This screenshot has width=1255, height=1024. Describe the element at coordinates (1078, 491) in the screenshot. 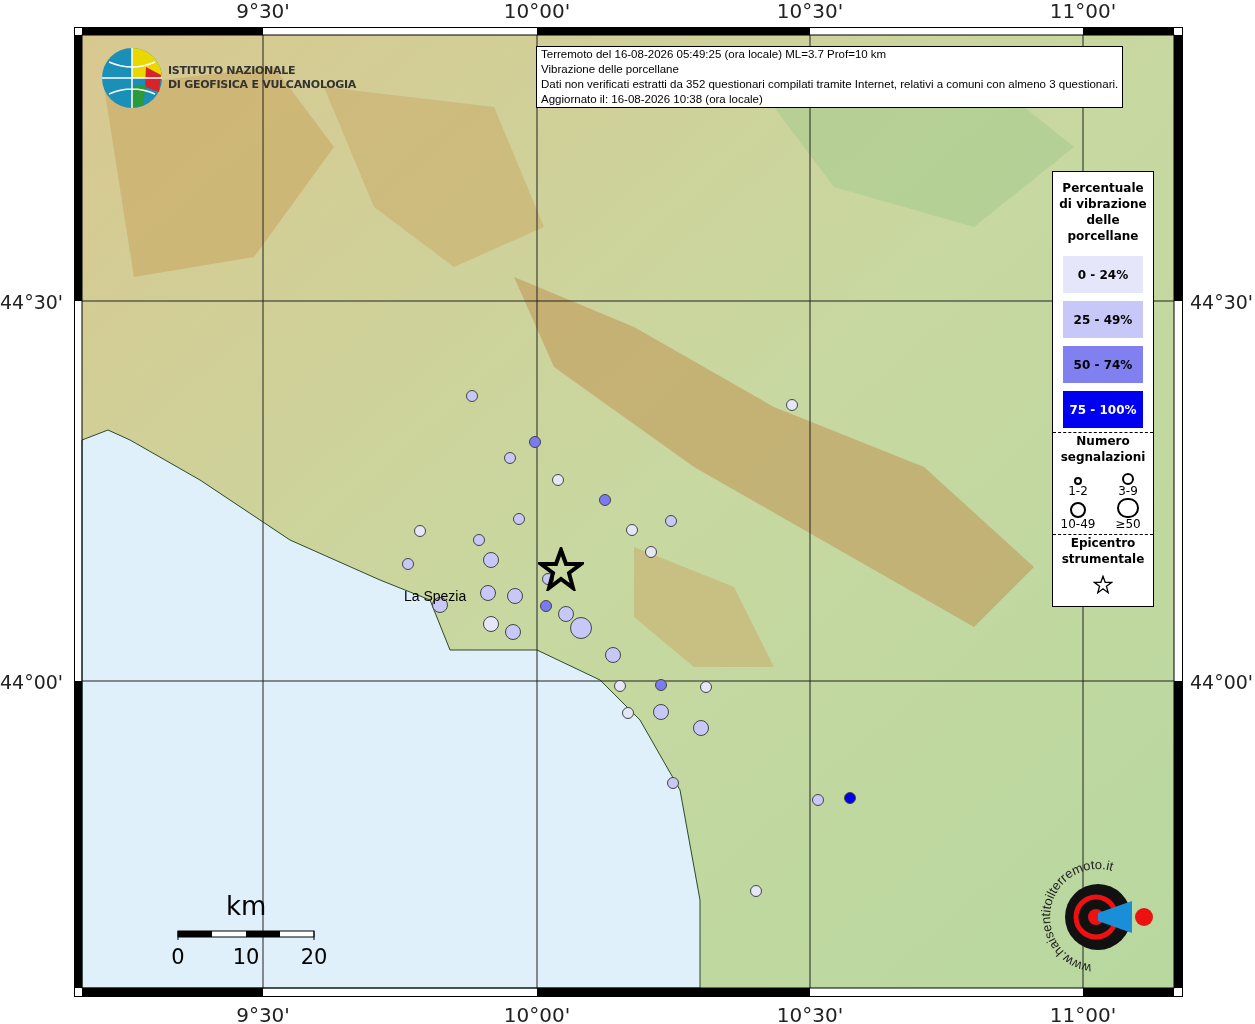

I see `size-label: 1-2` at that location.